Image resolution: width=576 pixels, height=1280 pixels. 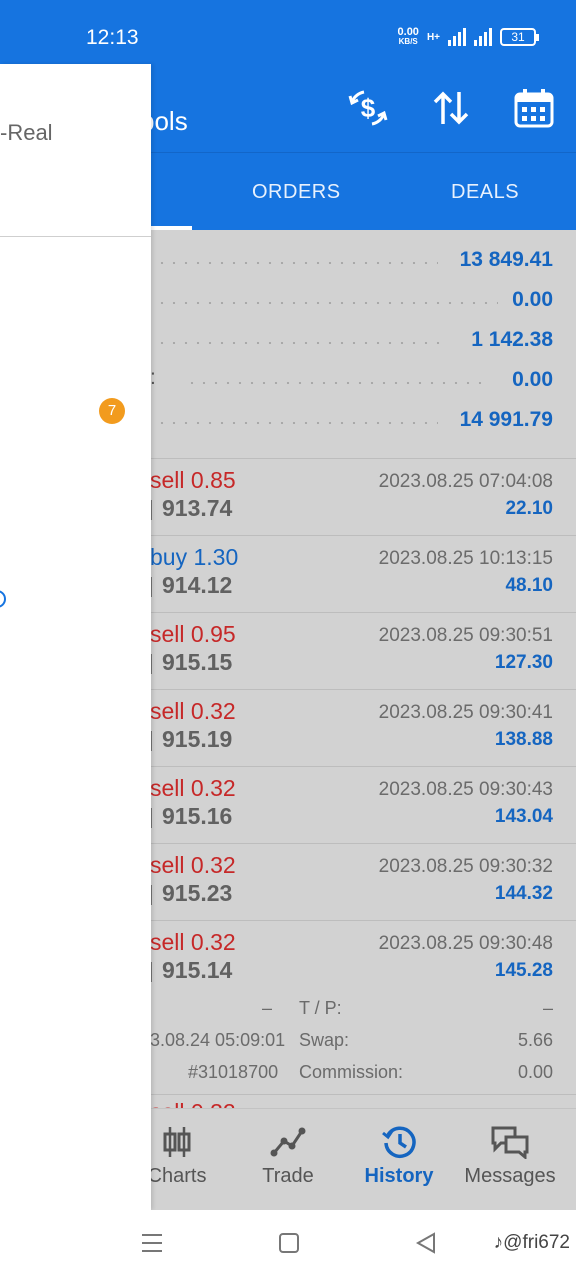 I want to click on watermark: ♪@fri672, so click(x=531, y=1242).